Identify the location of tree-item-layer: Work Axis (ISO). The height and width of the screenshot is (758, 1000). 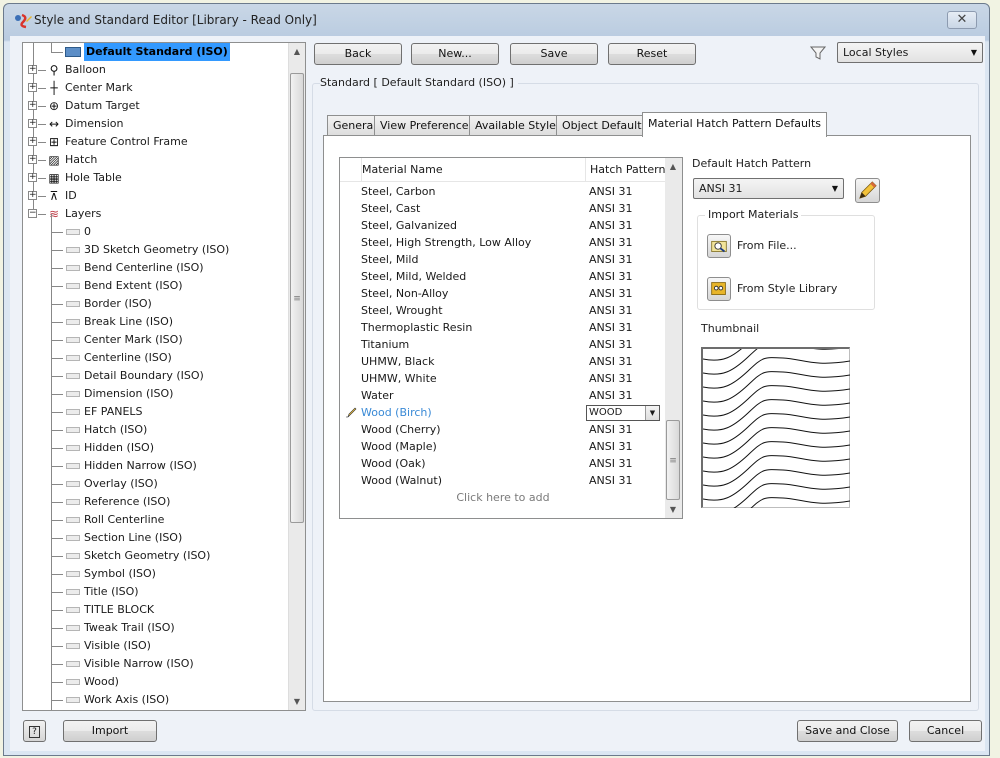
(156, 700).